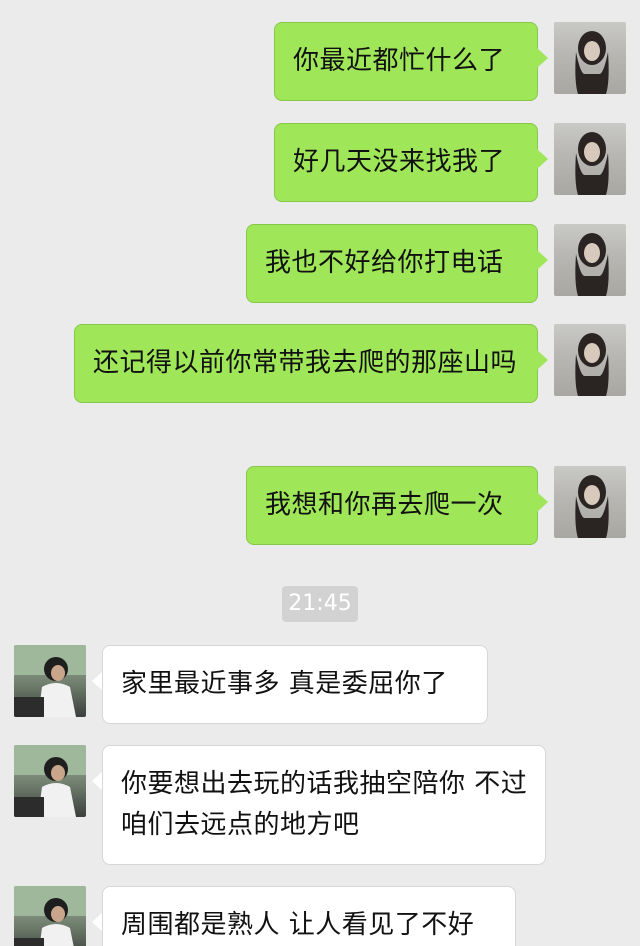 This screenshot has width=640, height=946. I want to click on timestamp: 21:45, so click(320, 604).